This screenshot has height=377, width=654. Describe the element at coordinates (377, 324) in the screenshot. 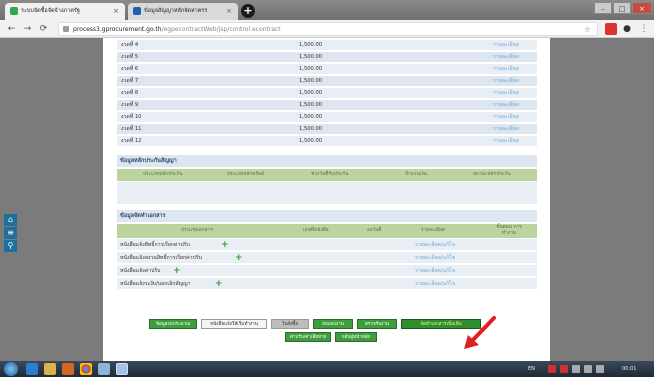

I see `inspect-work-button: ตรวจรับงาน` at that location.